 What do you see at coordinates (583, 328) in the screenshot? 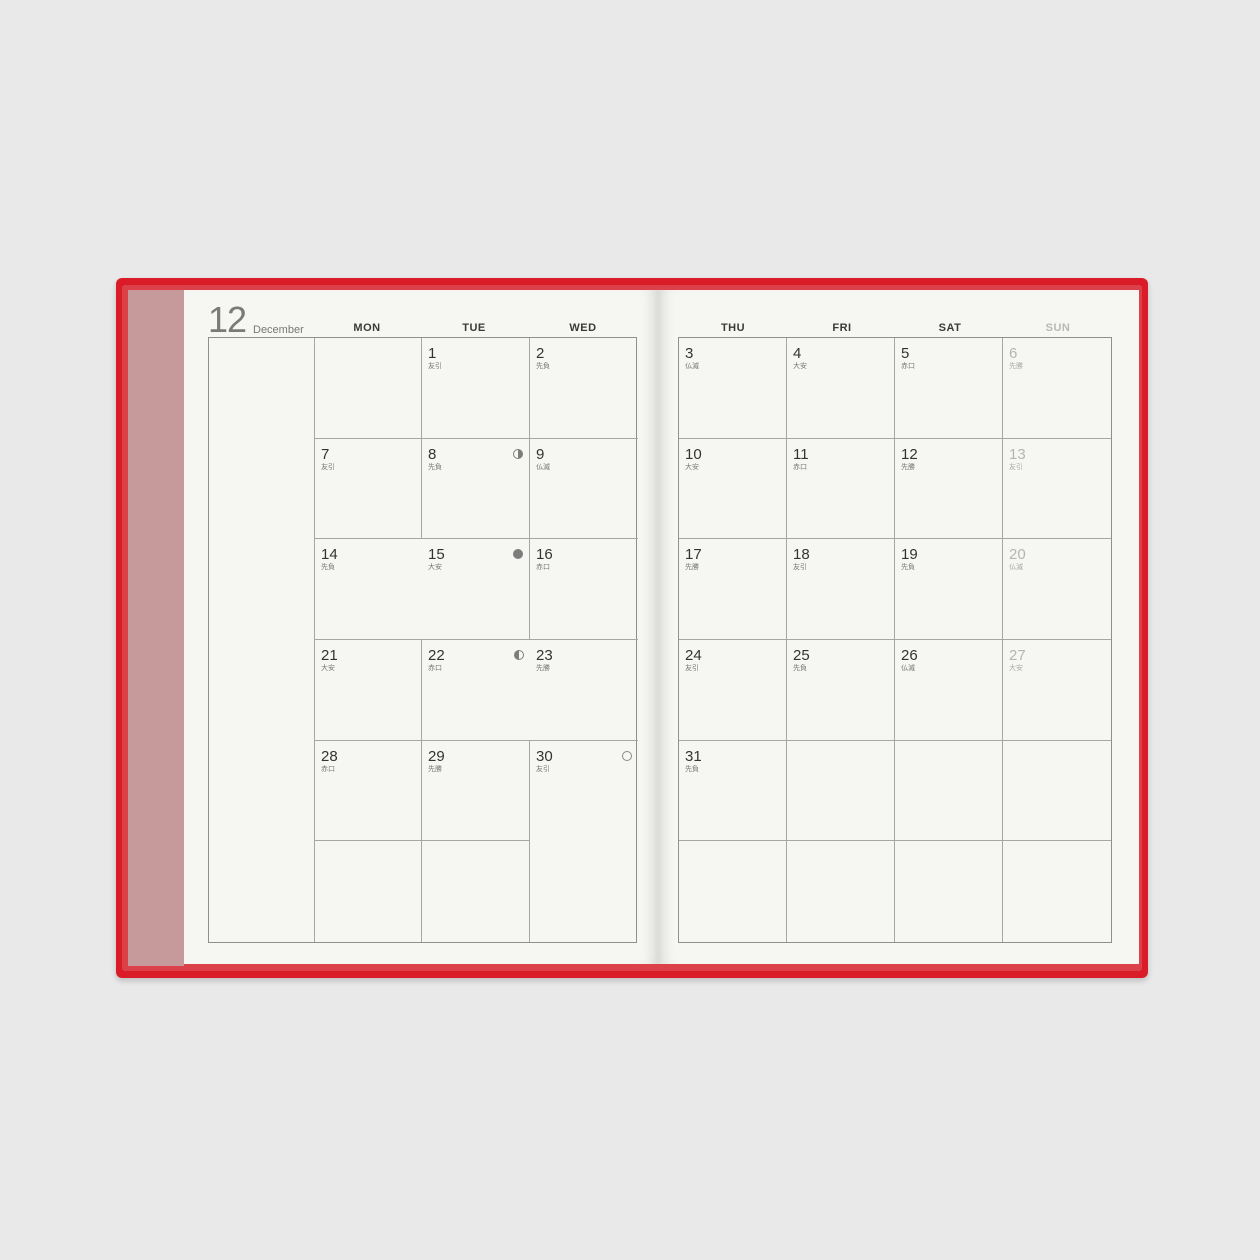
I see `weekday-header-wed: WED` at bounding box center [583, 328].